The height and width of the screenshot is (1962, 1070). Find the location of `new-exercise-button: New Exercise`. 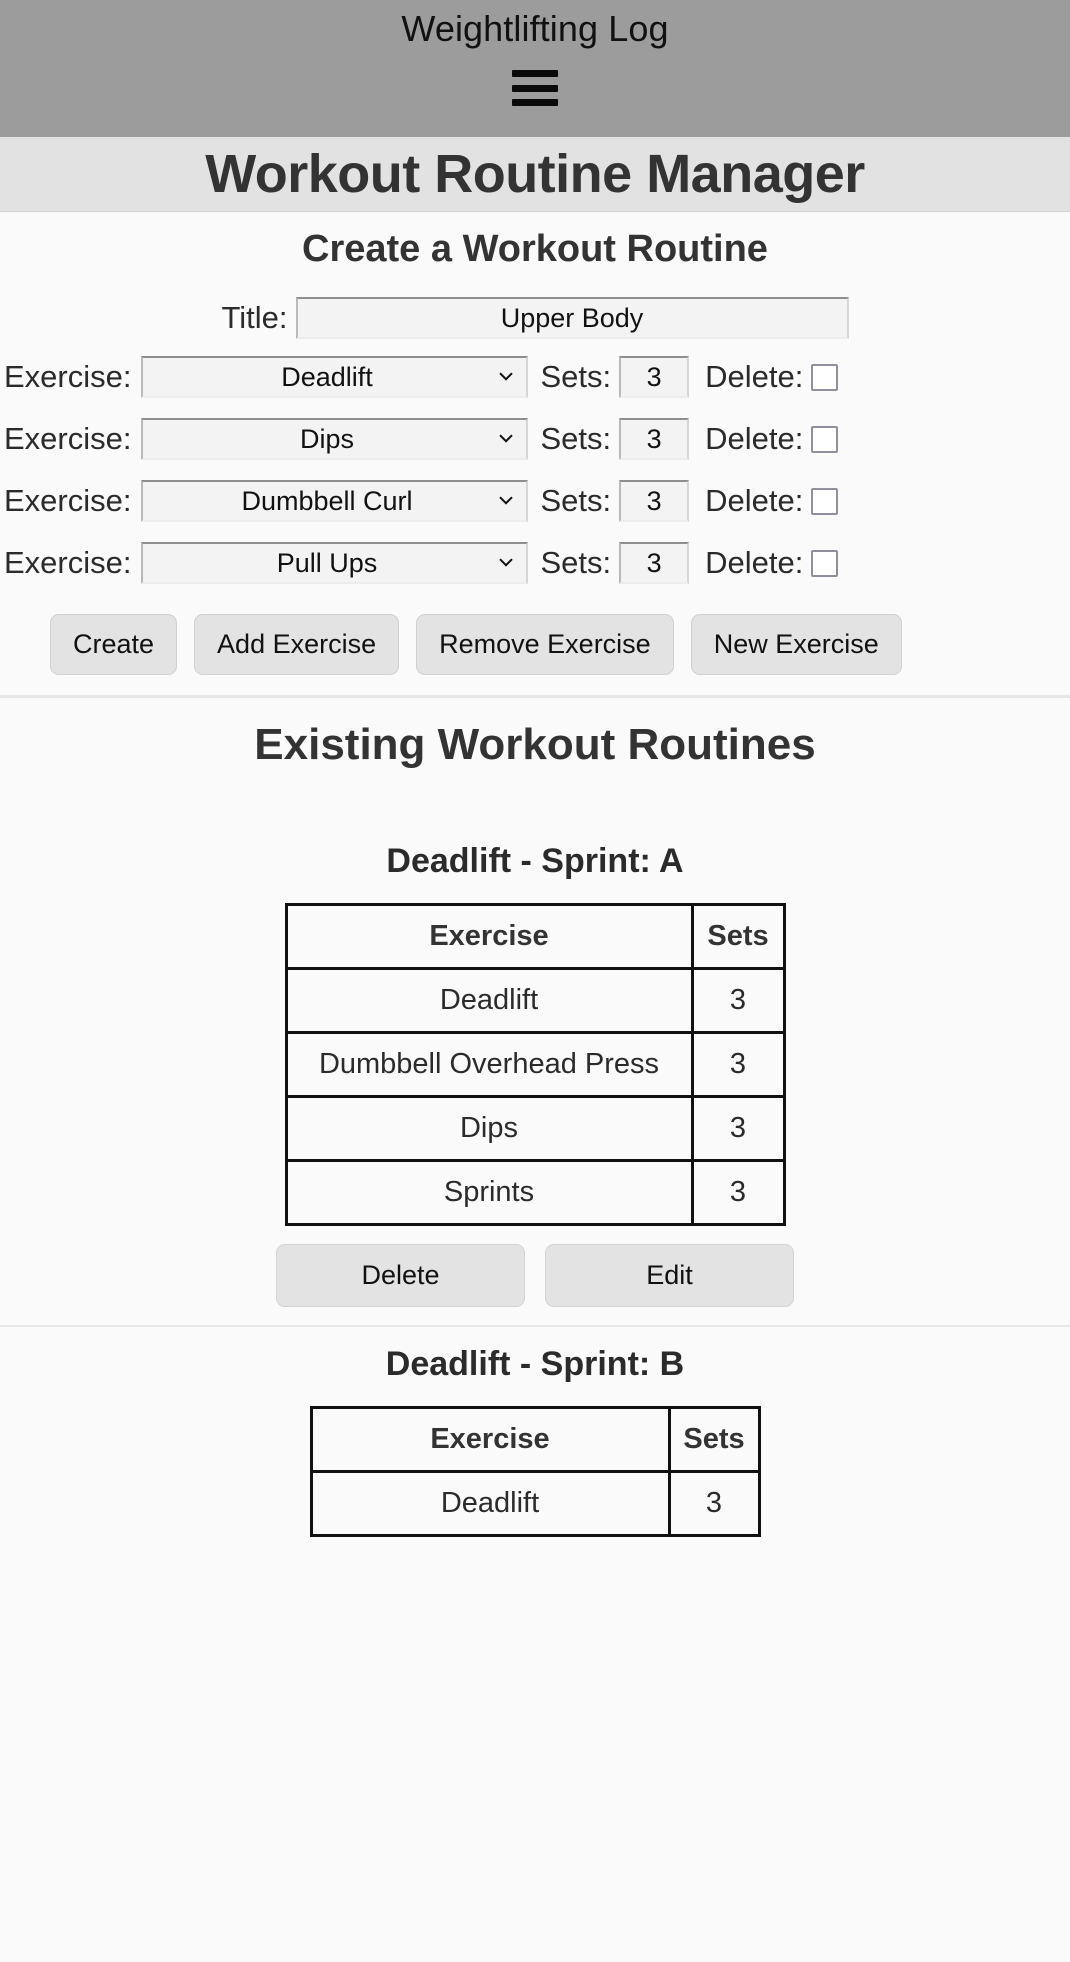

new-exercise-button: New Exercise is located at coordinates (796, 644).